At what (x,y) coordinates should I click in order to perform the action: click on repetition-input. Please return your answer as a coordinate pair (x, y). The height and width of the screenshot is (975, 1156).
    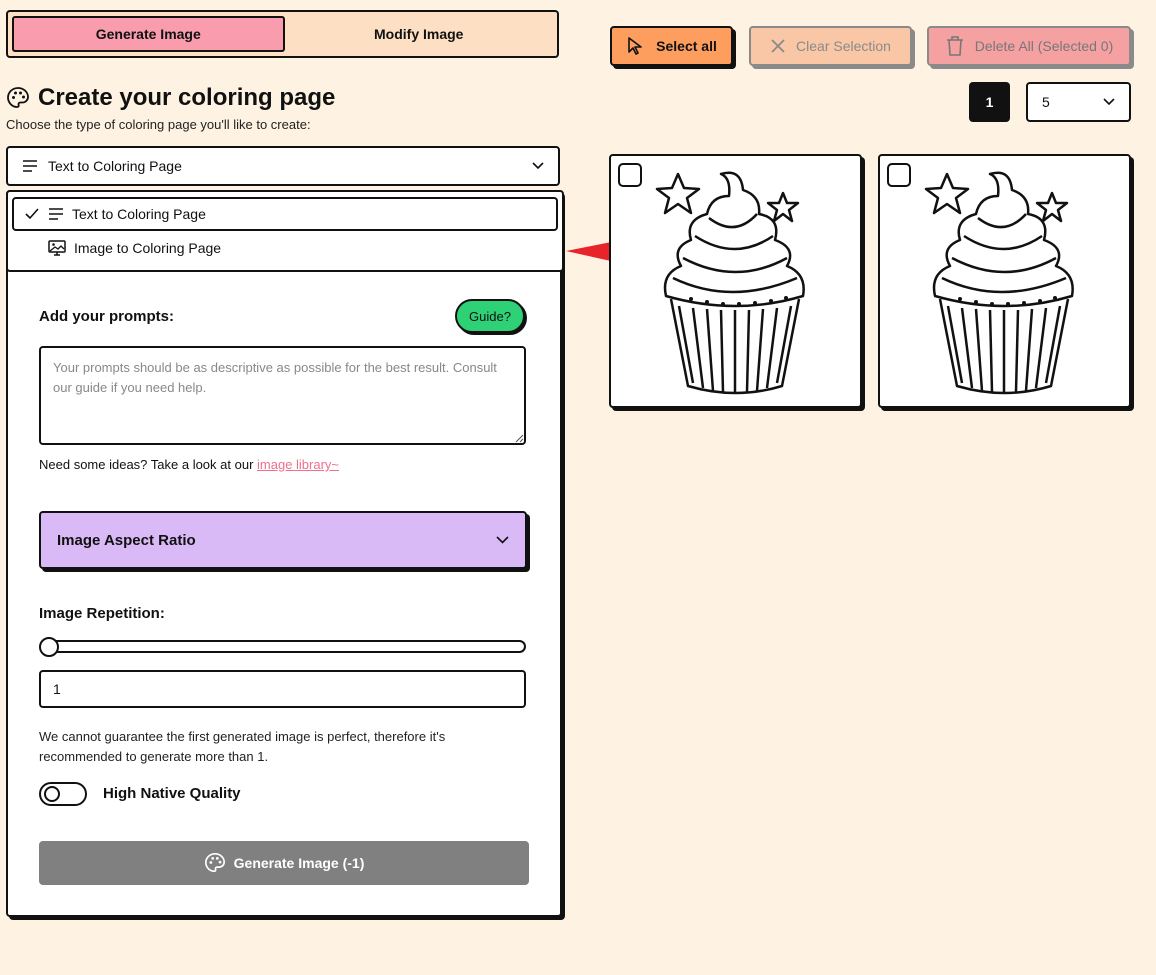
    Looking at the image, I should click on (282, 689).